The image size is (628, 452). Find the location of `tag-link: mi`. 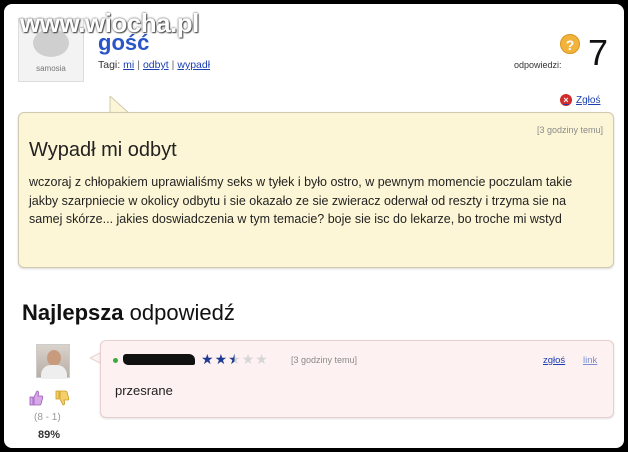

tag-link: mi is located at coordinates (128, 65).